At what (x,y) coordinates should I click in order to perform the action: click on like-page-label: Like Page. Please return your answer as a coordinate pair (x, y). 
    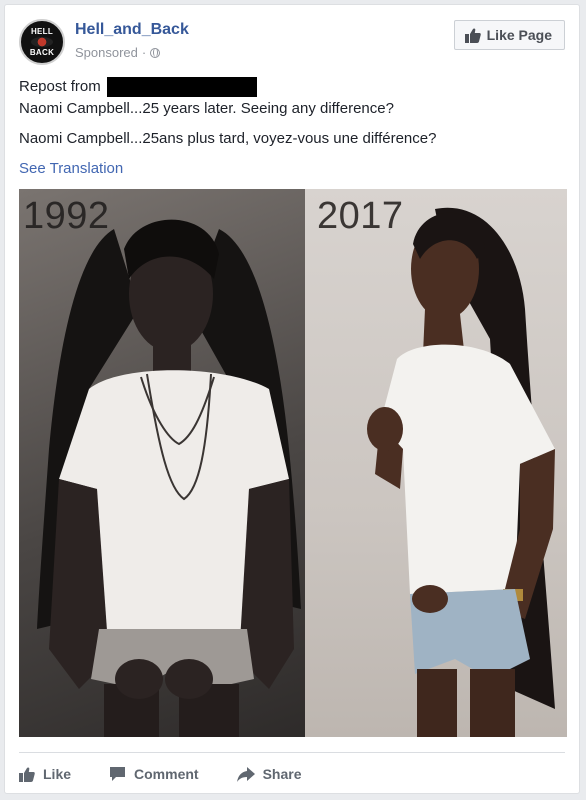
    Looking at the image, I should click on (519, 35).